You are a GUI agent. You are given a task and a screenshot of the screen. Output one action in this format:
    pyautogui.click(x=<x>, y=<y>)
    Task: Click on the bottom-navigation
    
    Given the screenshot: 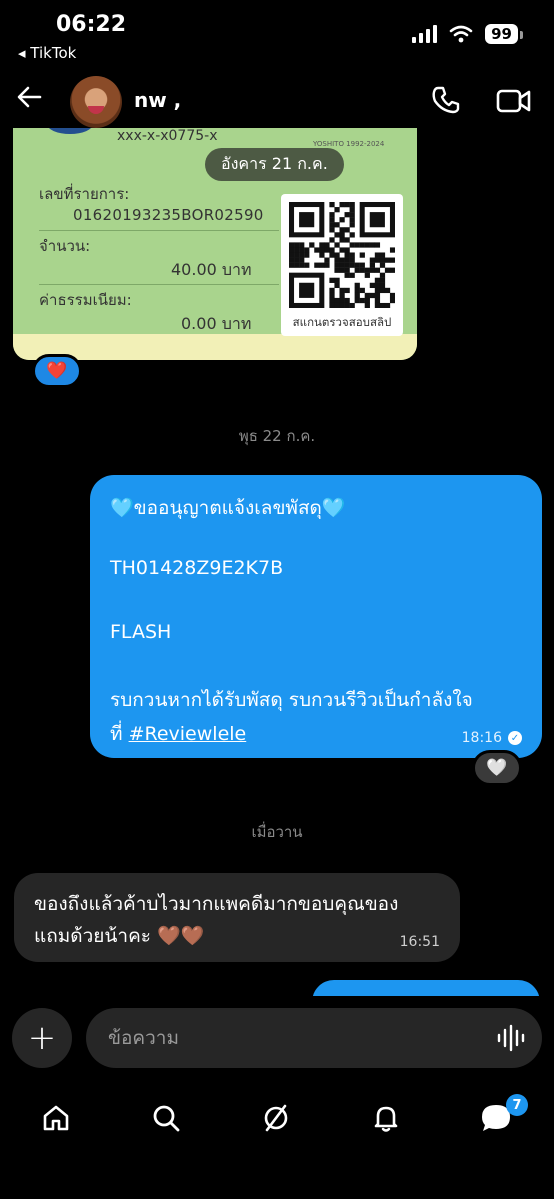 What is the action you would take?
    pyautogui.click(x=277, y=1140)
    